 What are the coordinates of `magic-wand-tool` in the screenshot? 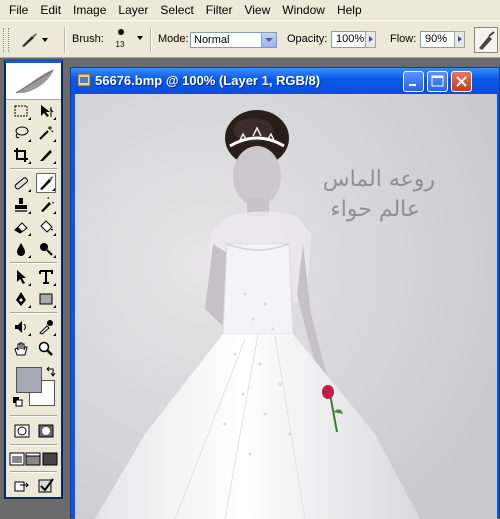 It's located at (46, 133).